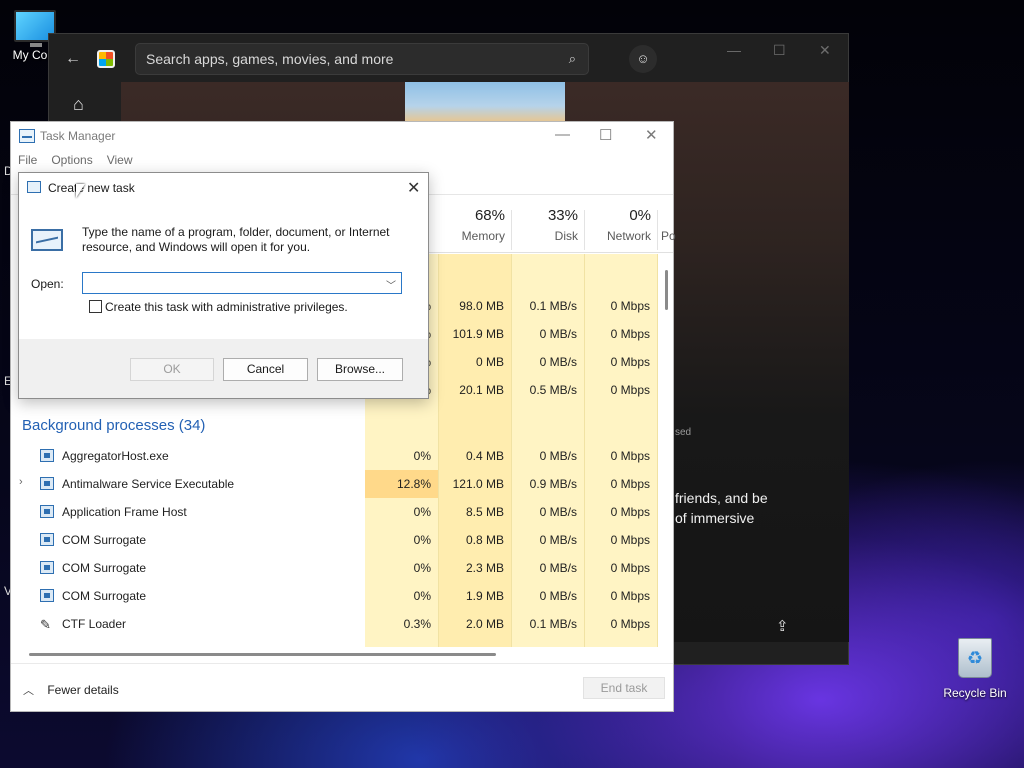 The width and height of the screenshot is (1024, 768). I want to click on memory-cell: 8.5 MB, so click(484, 512).